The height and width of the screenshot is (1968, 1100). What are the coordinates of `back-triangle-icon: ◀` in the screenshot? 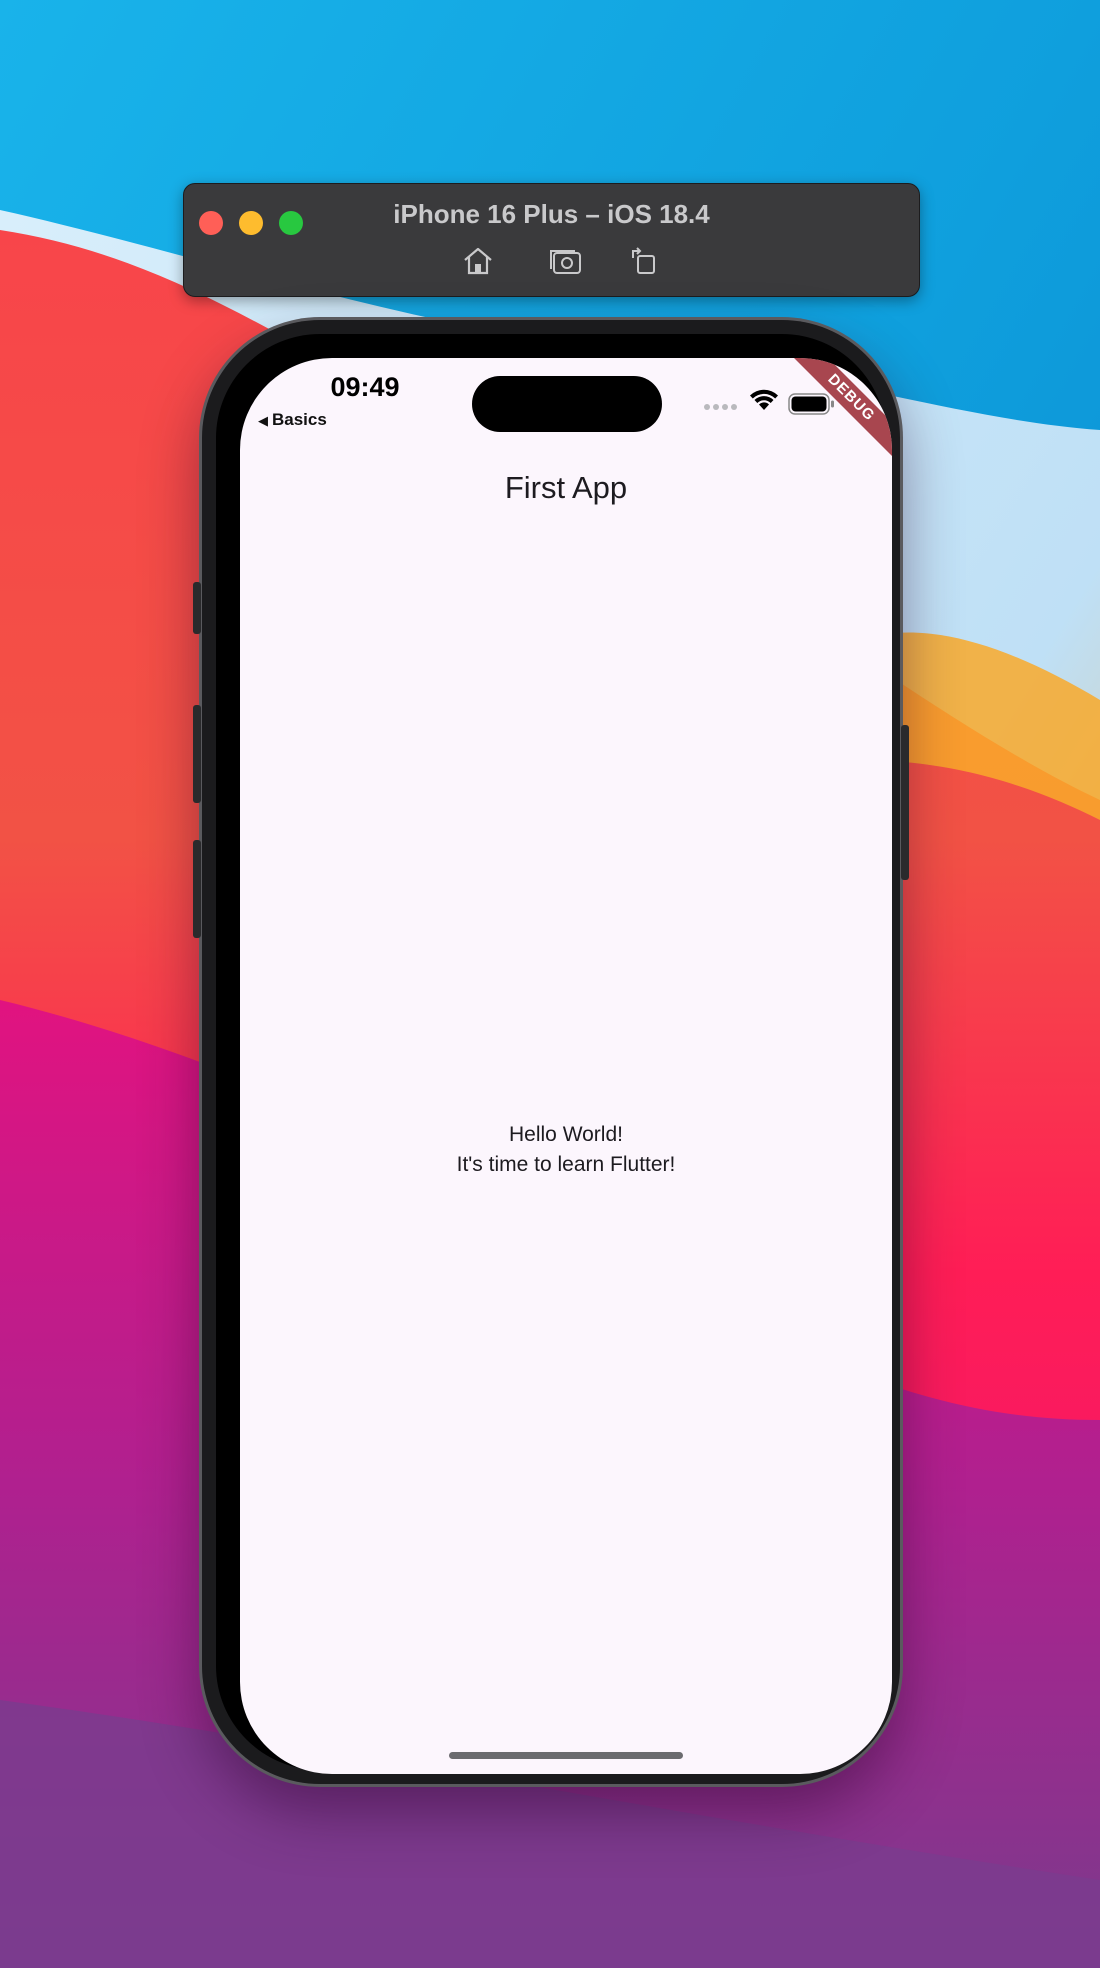 It's located at (263, 420).